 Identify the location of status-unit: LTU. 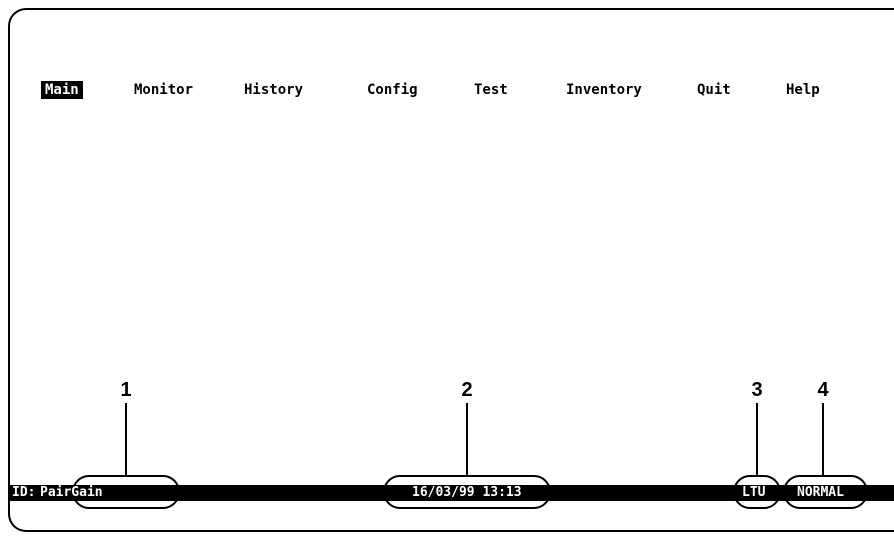
(754, 492).